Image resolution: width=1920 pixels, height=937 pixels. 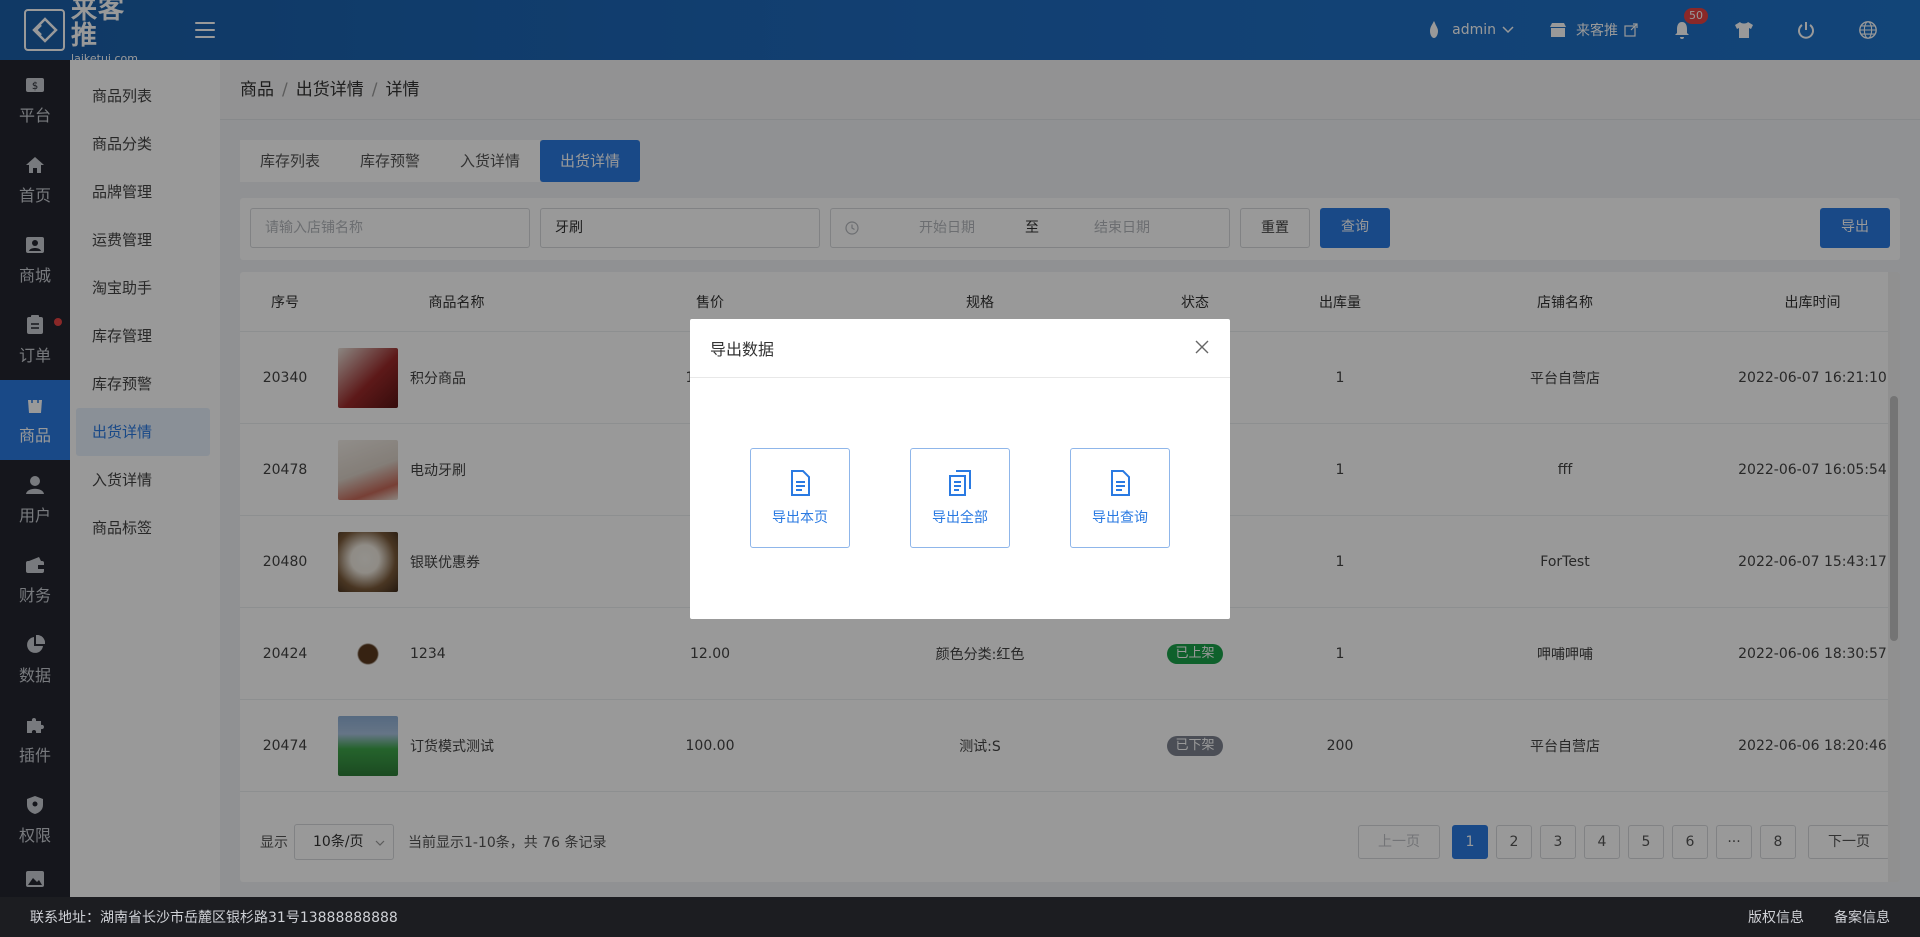 I want to click on export-all-label: 导出全部, so click(x=960, y=518).